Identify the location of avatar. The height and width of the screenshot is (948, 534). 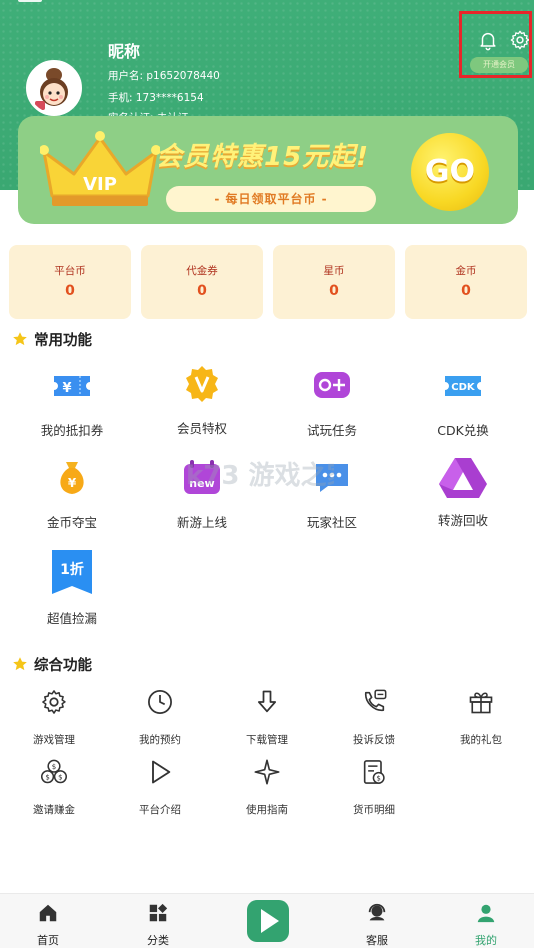
(54, 88).